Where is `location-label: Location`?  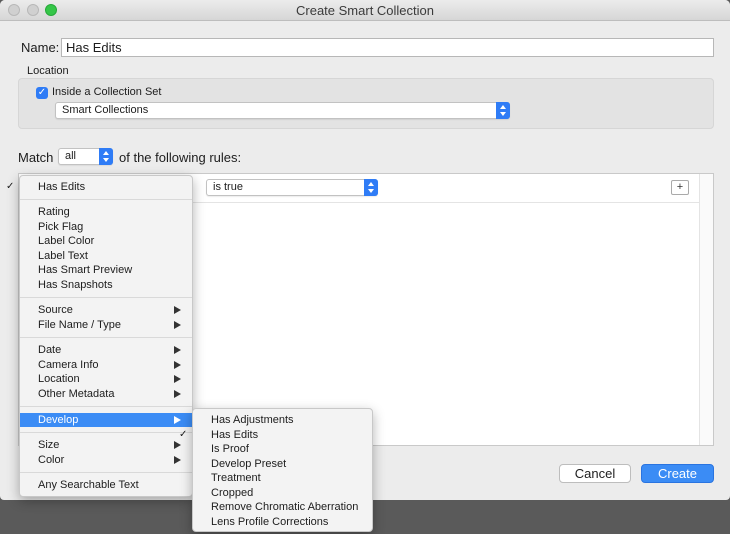 location-label: Location is located at coordinates (48, 71).